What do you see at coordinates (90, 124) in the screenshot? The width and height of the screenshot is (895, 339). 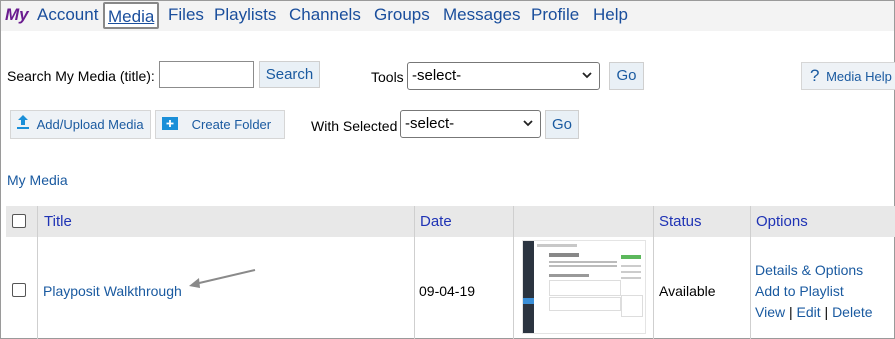 I see `add-upload-media-label: Add/Upload Media` at bounding box center [90, 124].